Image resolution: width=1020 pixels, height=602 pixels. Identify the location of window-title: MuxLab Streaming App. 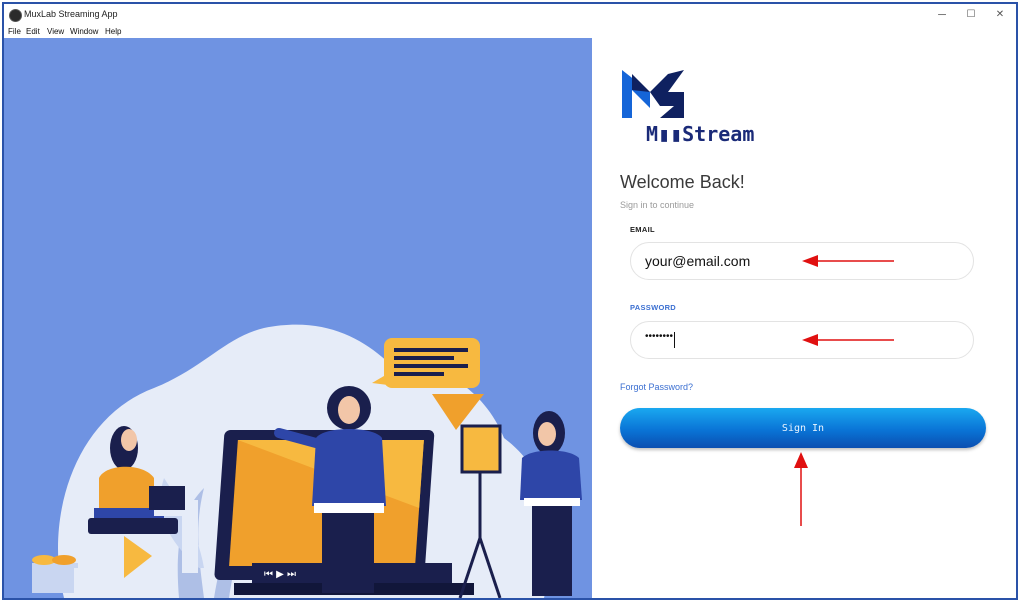
(71, 14).